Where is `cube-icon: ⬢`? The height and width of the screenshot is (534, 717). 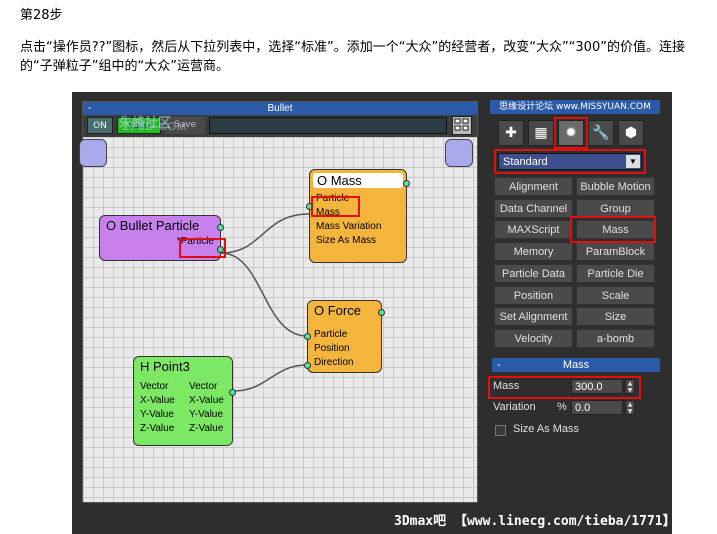
cube-icon: ⬢ is located at coordinates (631, 133).